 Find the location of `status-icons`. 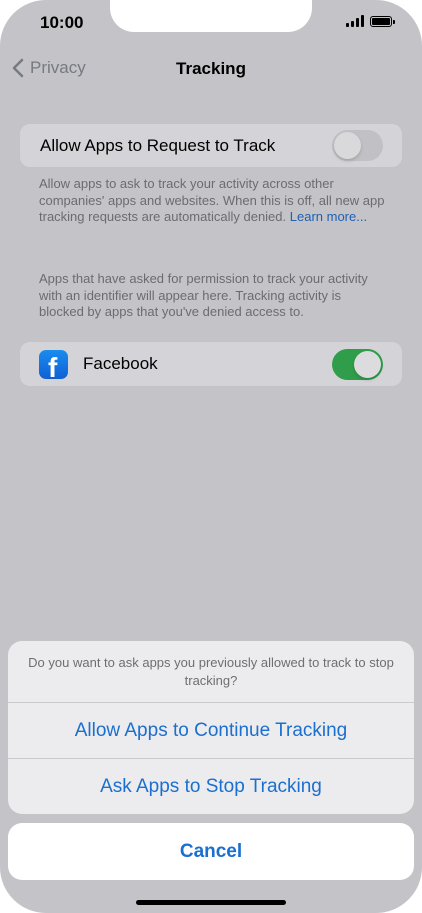

status-icons is located at coordinates (370, 21).